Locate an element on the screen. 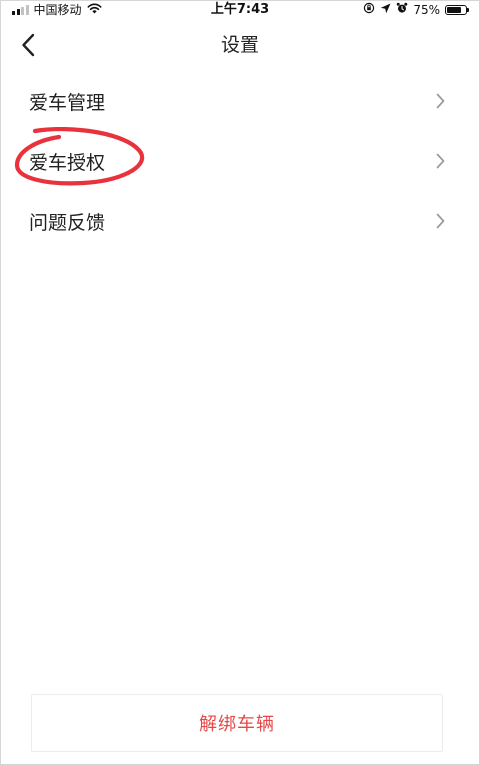 The height and width of the screenshot is (765, 480). page-title: 设置 is located at coordinates (239, 45).